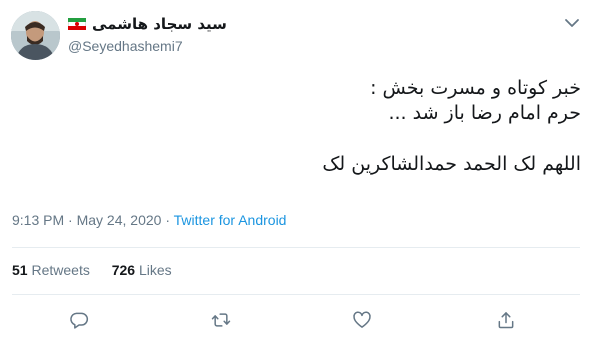  What do you see at coordinates (119, 220) in the screenshot?
I see `tweet-date: May 24, 2020` at bounding box center [119, 220].